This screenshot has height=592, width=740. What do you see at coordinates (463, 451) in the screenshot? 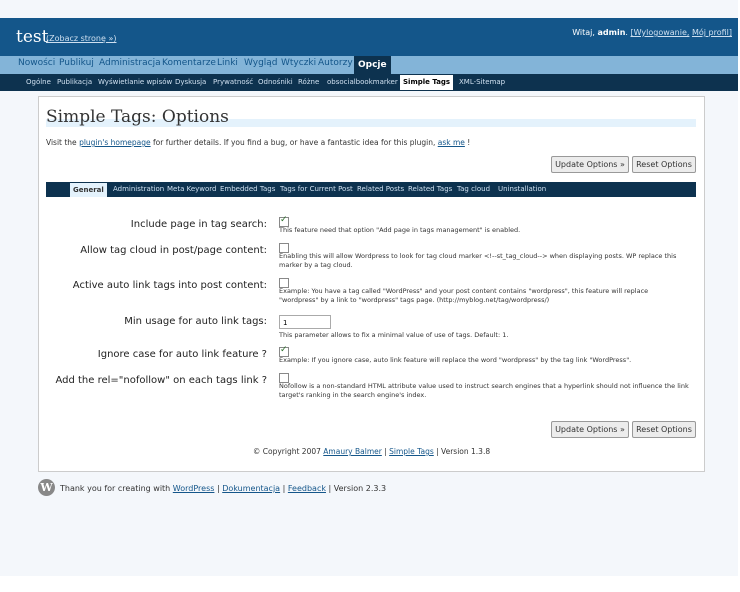
I see `plugin-version: | Version 1.3.8` at bounding box center [463, 451].